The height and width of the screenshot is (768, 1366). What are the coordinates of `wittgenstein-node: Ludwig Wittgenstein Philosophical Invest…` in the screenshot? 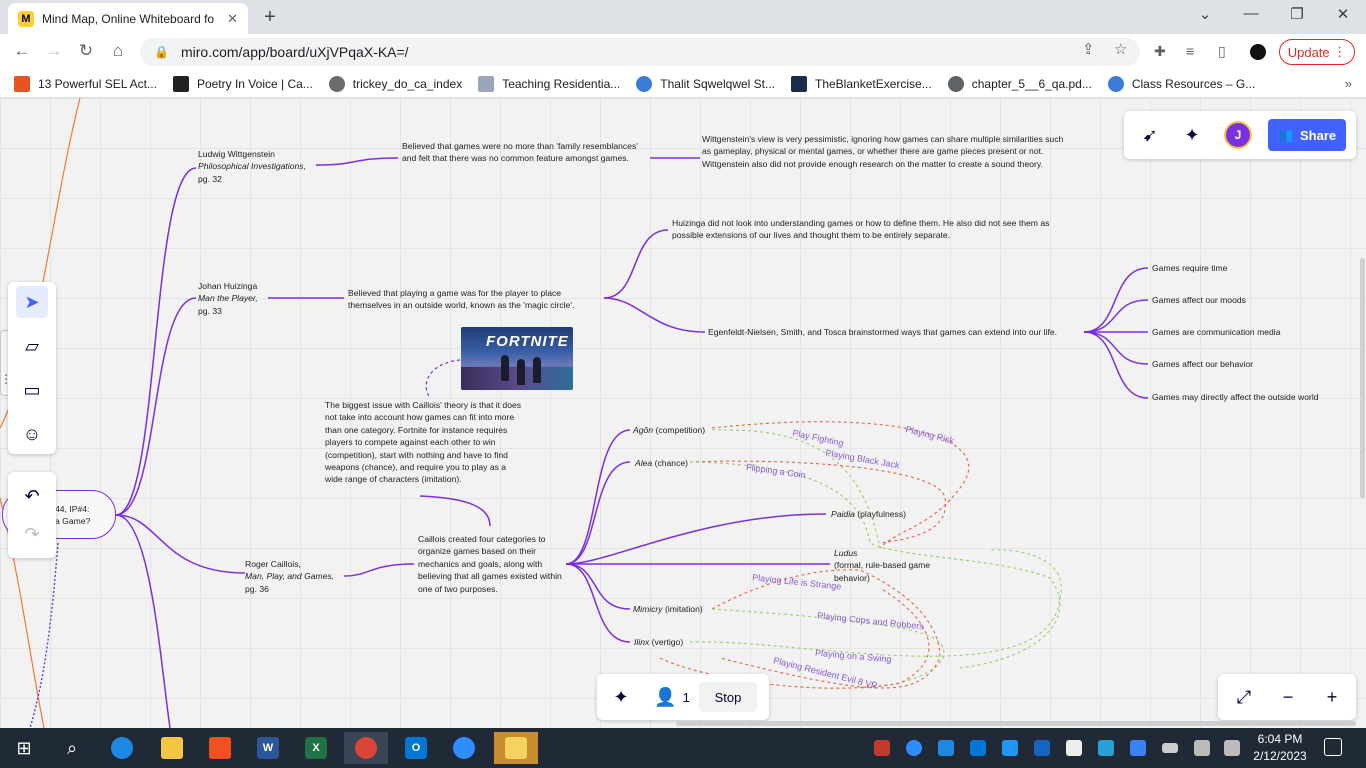 It's located at (257, 166).